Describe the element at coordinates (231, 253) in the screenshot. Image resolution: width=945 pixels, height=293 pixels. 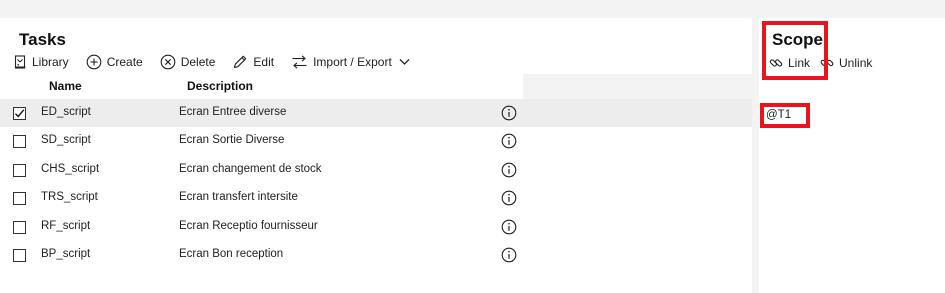
I see `task-description: Ecran Bon reception` at that location.